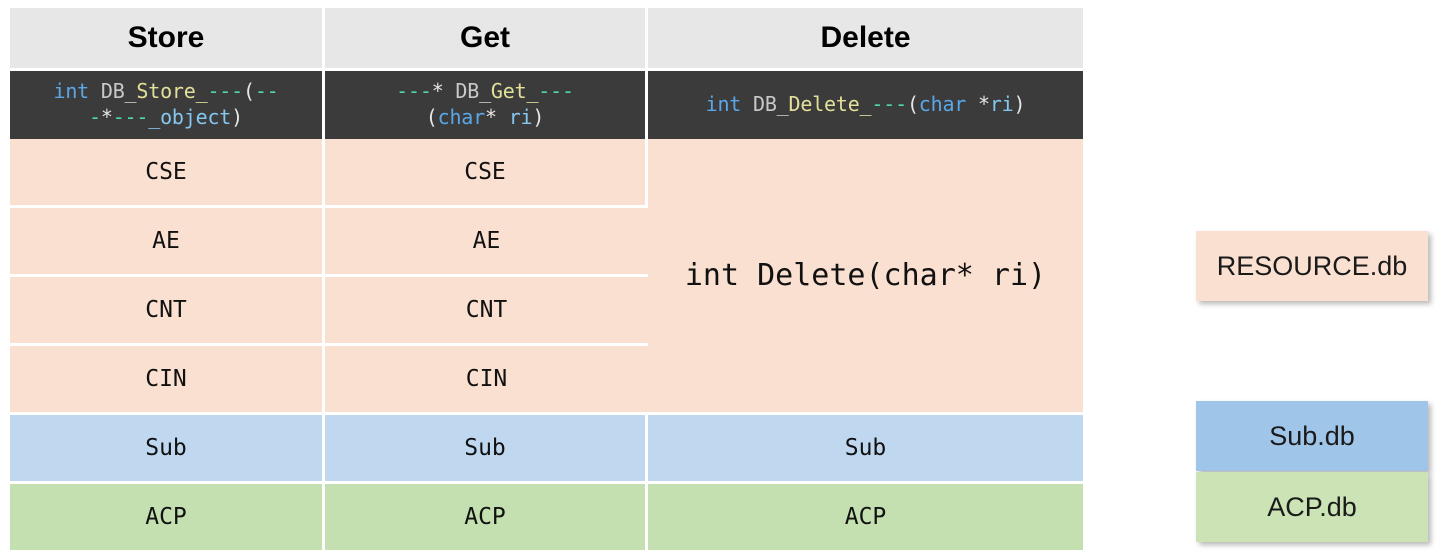  What do you see at coordinates (514, 91) in the screenshot?
I see `token-function-get: Get_` at bounding box center [514, 91].